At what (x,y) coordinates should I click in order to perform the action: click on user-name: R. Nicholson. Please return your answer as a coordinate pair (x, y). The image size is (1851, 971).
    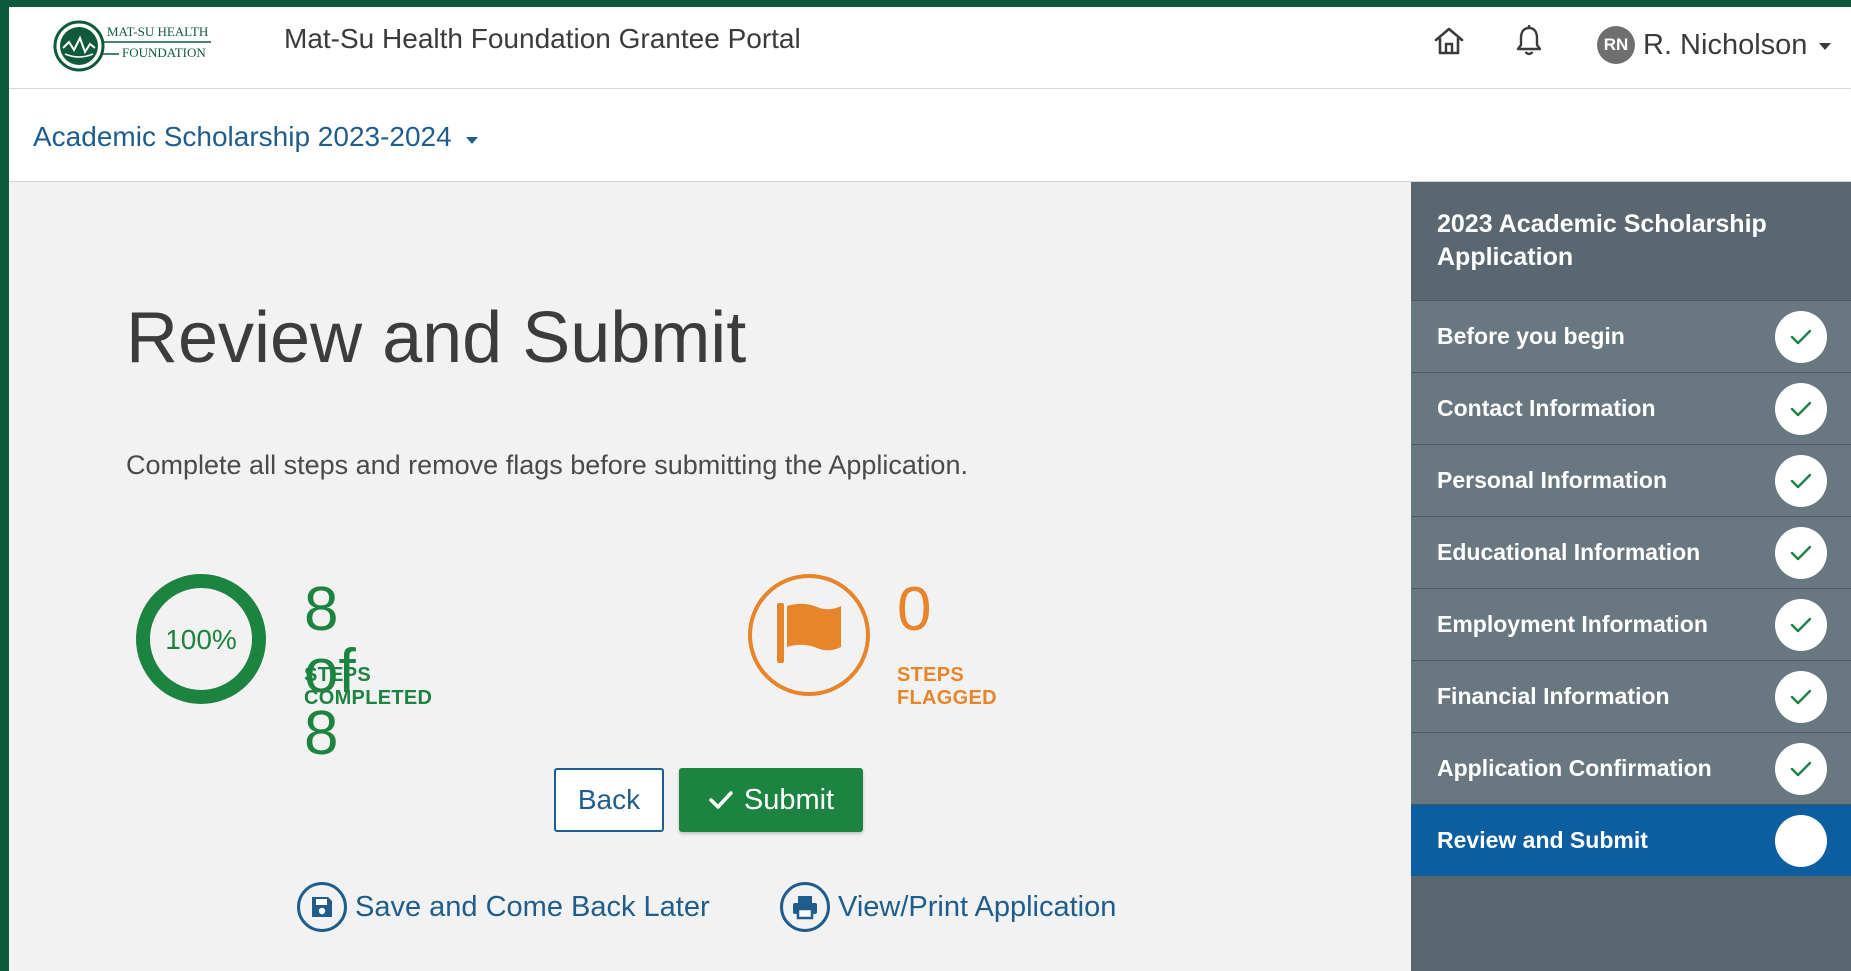
    Looking at the image, I should click on (1725, 44).